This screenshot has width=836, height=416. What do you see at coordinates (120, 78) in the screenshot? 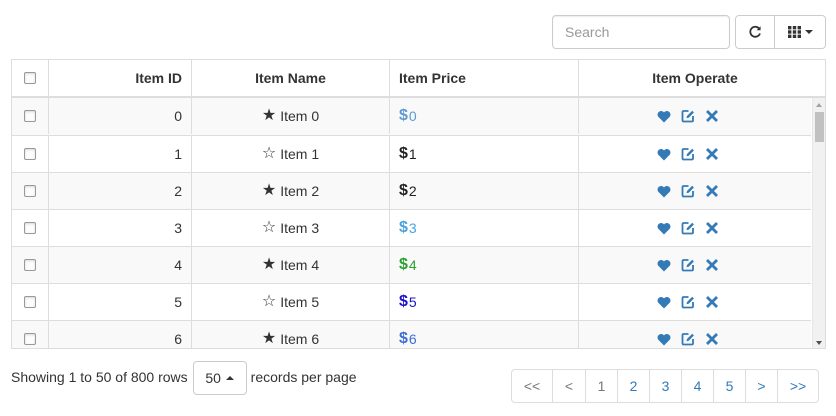
I see `header-item-id: Item ID` at bounding box center [120, 78].